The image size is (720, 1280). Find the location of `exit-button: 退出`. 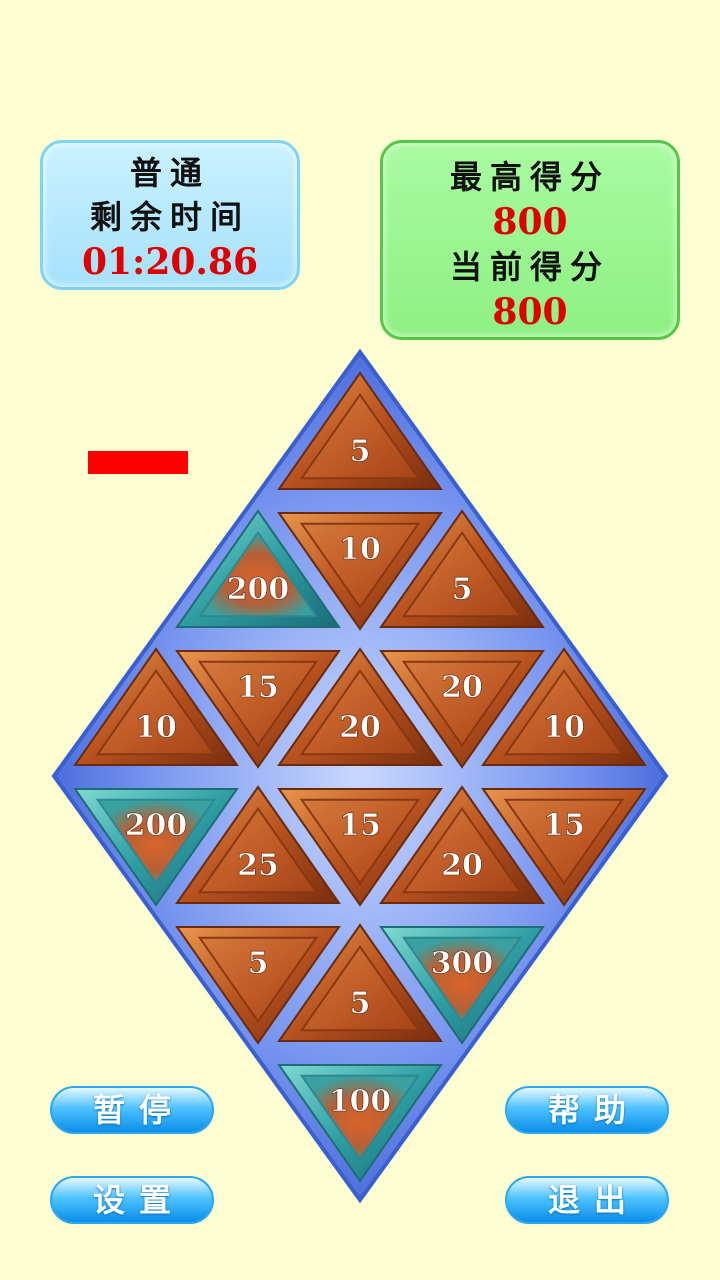

exit-button: 退出 is located at coordinates (587, 1200).